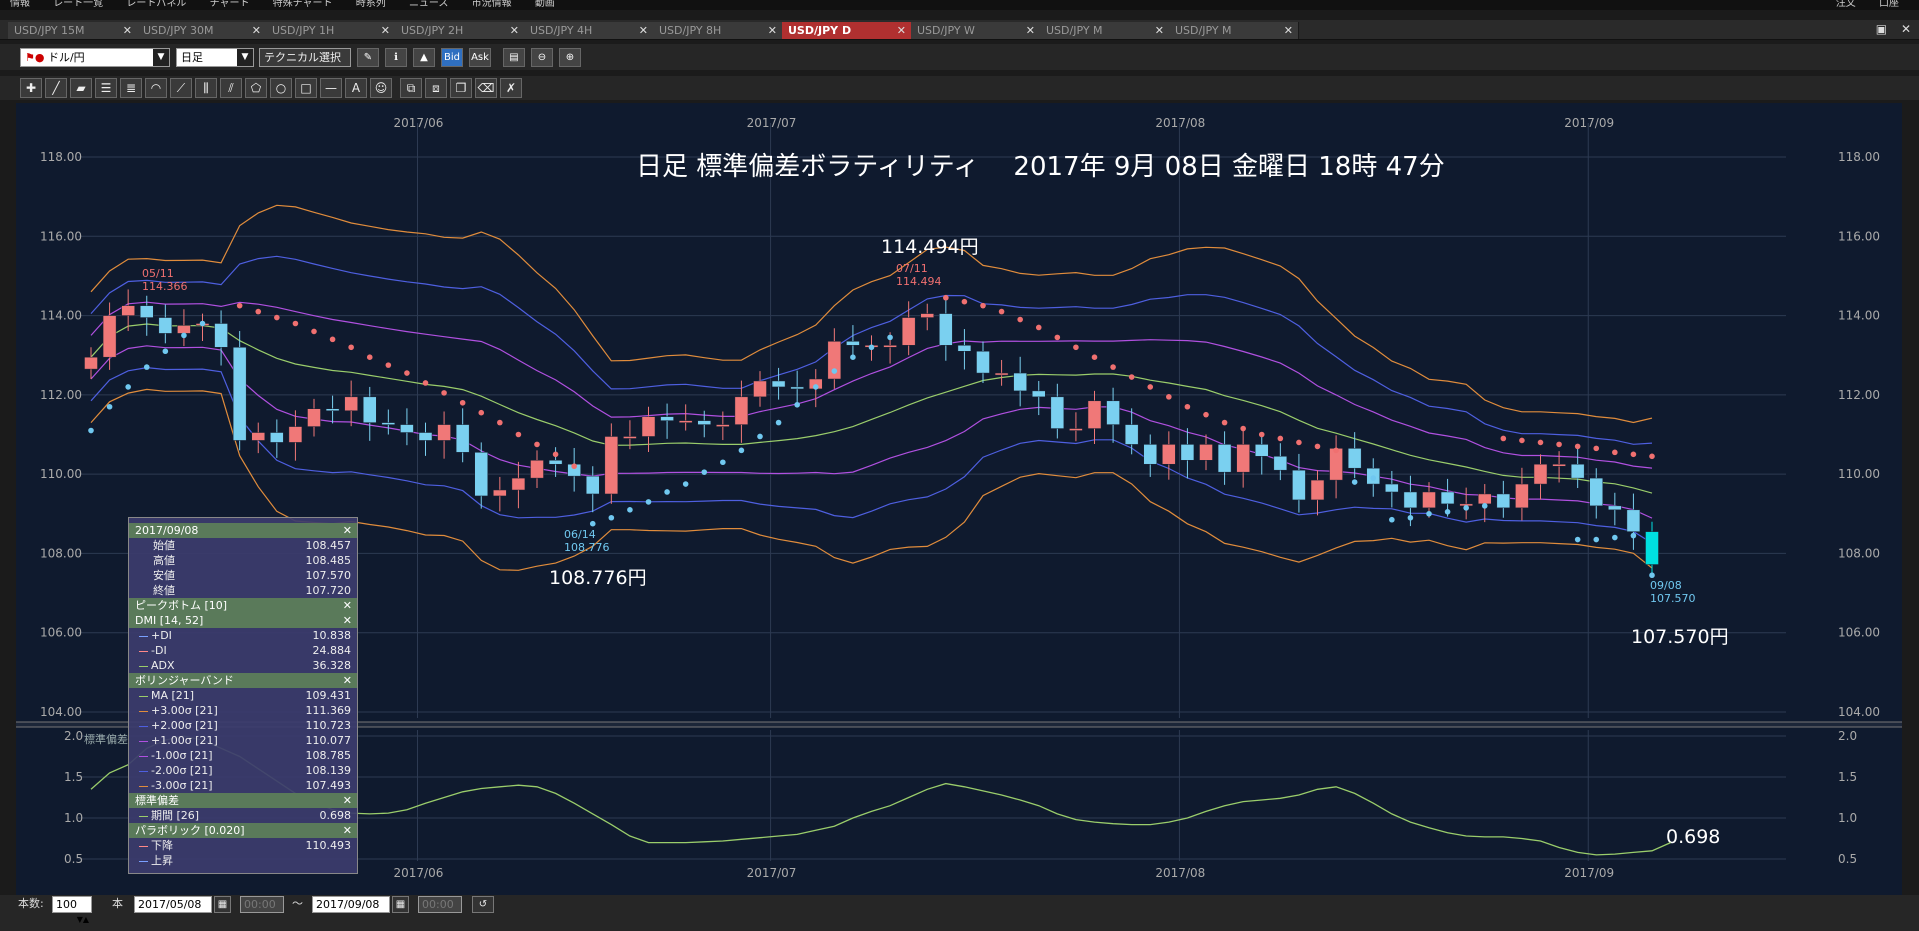 The image size is (1919, 931). I want to click on ask-button: Ask, so click(480, 57).